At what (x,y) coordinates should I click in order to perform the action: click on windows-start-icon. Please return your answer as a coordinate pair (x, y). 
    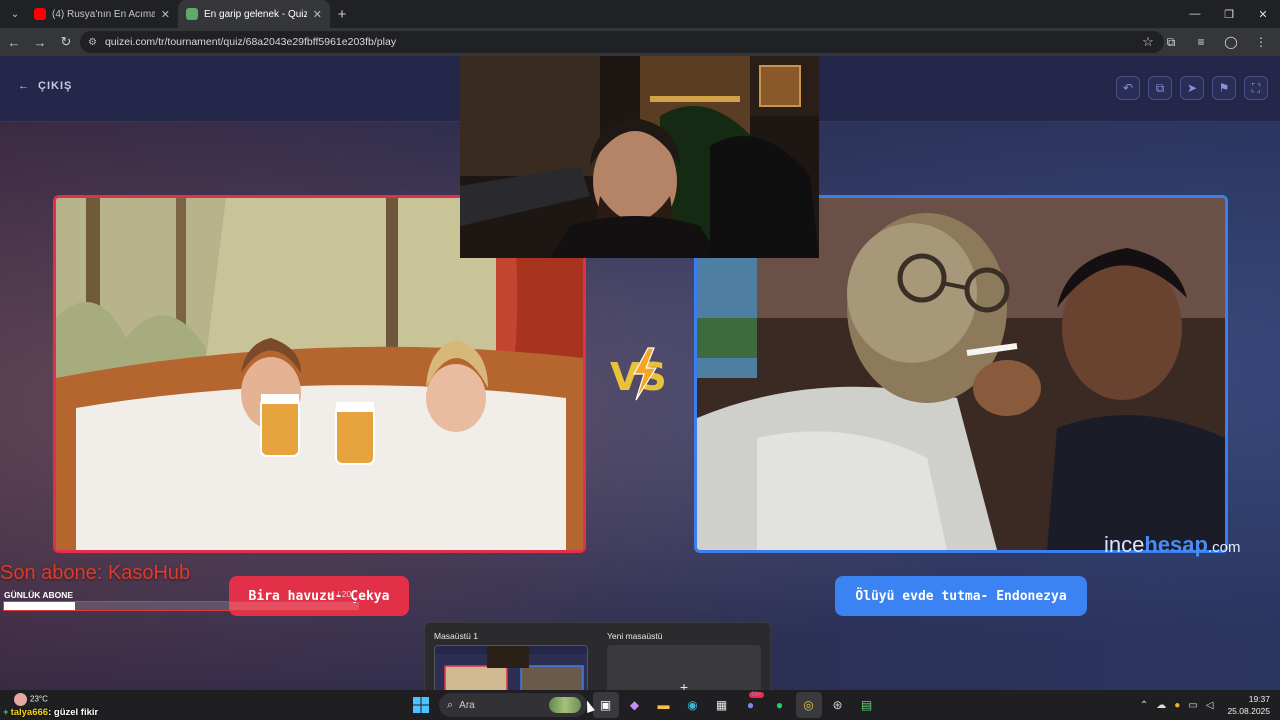
    Looking at the image, I should click on (421, 705).